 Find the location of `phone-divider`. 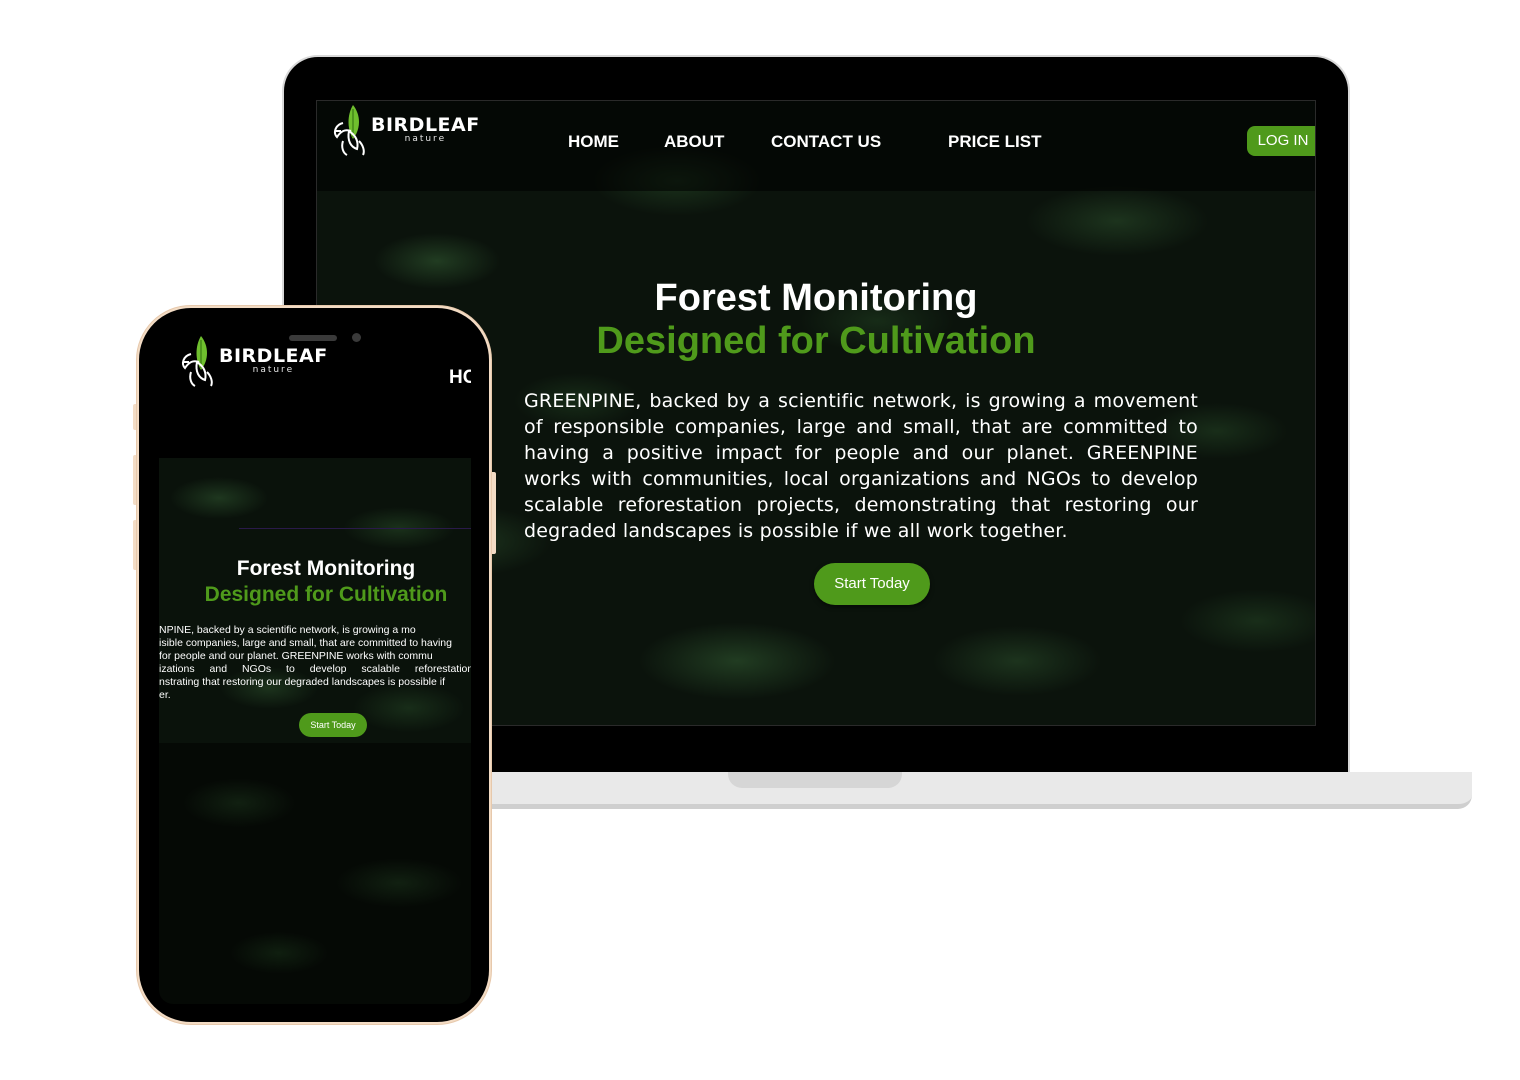

phone-divider is located at coordinates (355, 528).